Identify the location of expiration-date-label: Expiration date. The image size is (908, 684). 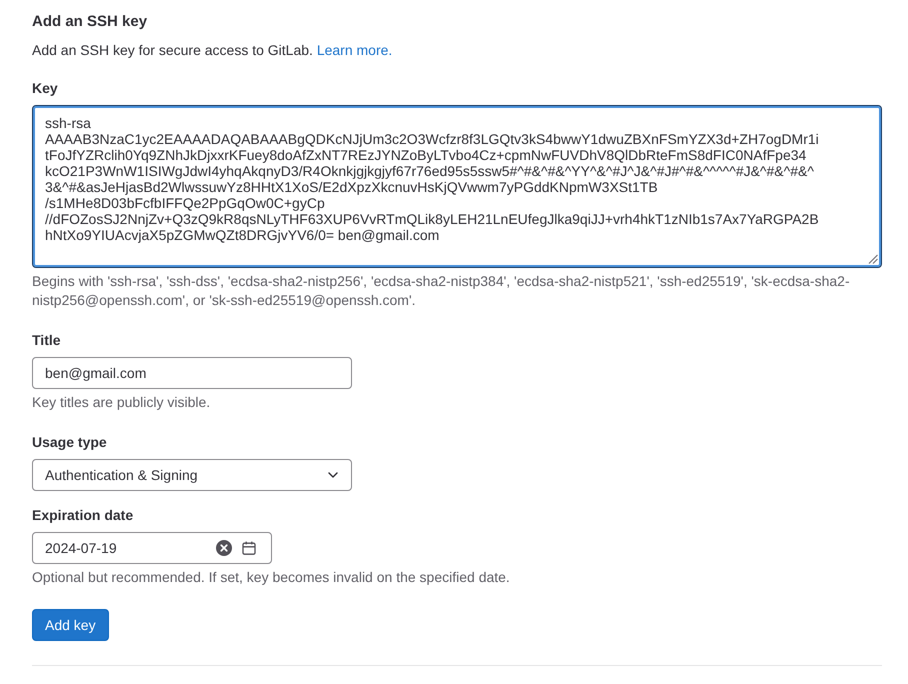
(83, 515).